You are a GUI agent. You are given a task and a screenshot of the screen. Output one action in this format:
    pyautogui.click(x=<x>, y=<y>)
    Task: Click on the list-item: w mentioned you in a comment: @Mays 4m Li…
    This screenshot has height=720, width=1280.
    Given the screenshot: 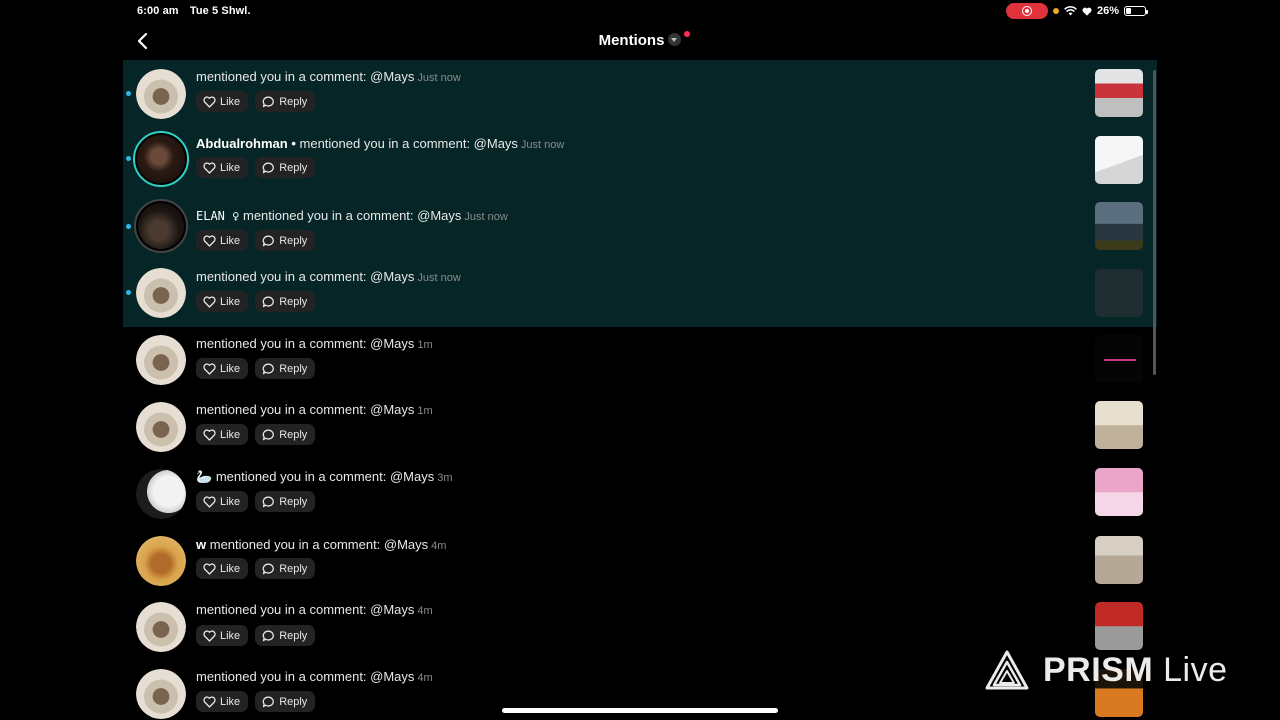 What is the action you would take?
    pyautogui.click(x=640, y=561)
    